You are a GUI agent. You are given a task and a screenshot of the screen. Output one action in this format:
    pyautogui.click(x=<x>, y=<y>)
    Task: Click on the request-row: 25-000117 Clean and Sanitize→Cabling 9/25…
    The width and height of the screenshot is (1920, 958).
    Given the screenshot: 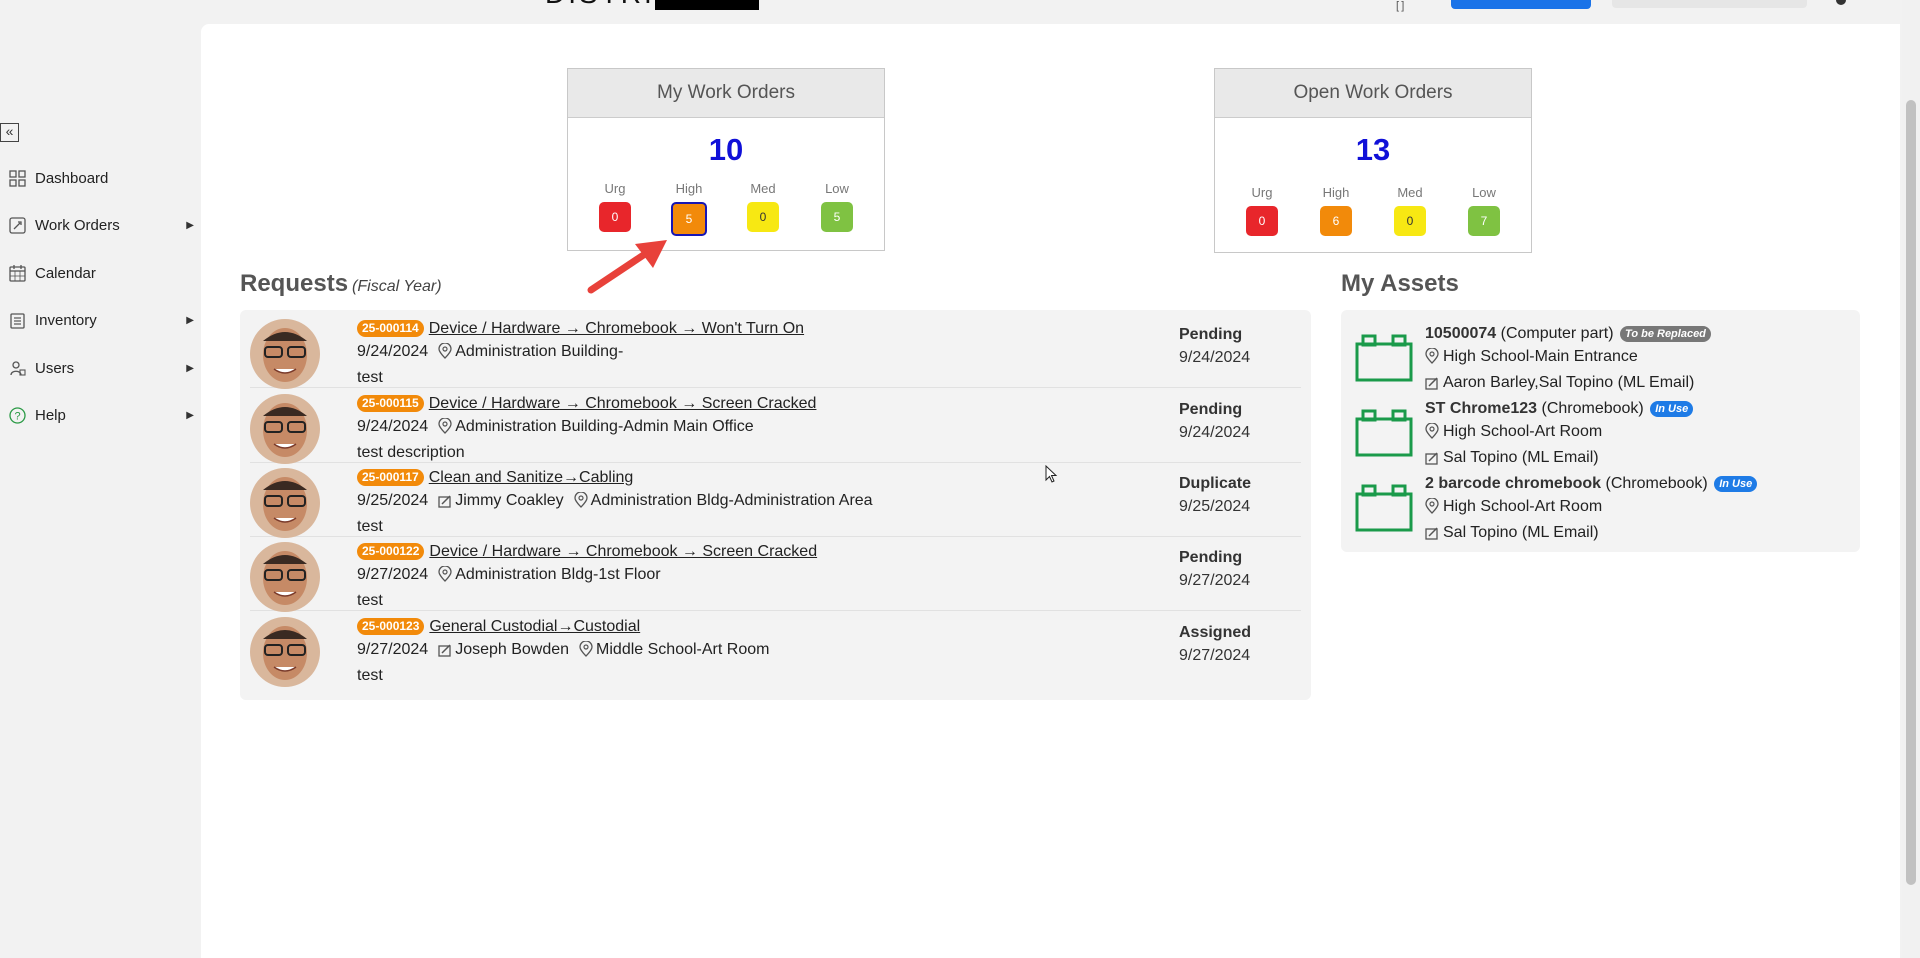 What is the action you would take?
    pyautogui.click(x=775, y=500)
    